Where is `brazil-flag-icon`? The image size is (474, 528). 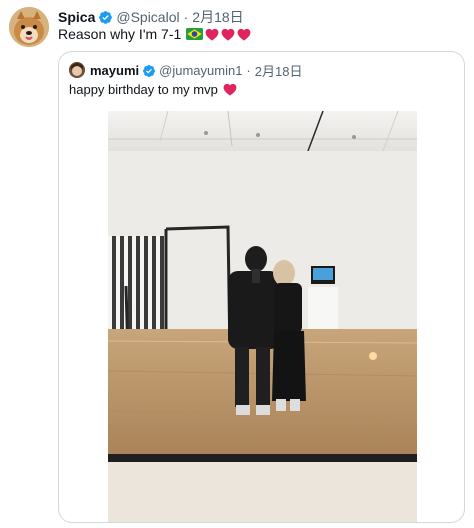
brazil-flag-icon is located at coordinates (195, 34).